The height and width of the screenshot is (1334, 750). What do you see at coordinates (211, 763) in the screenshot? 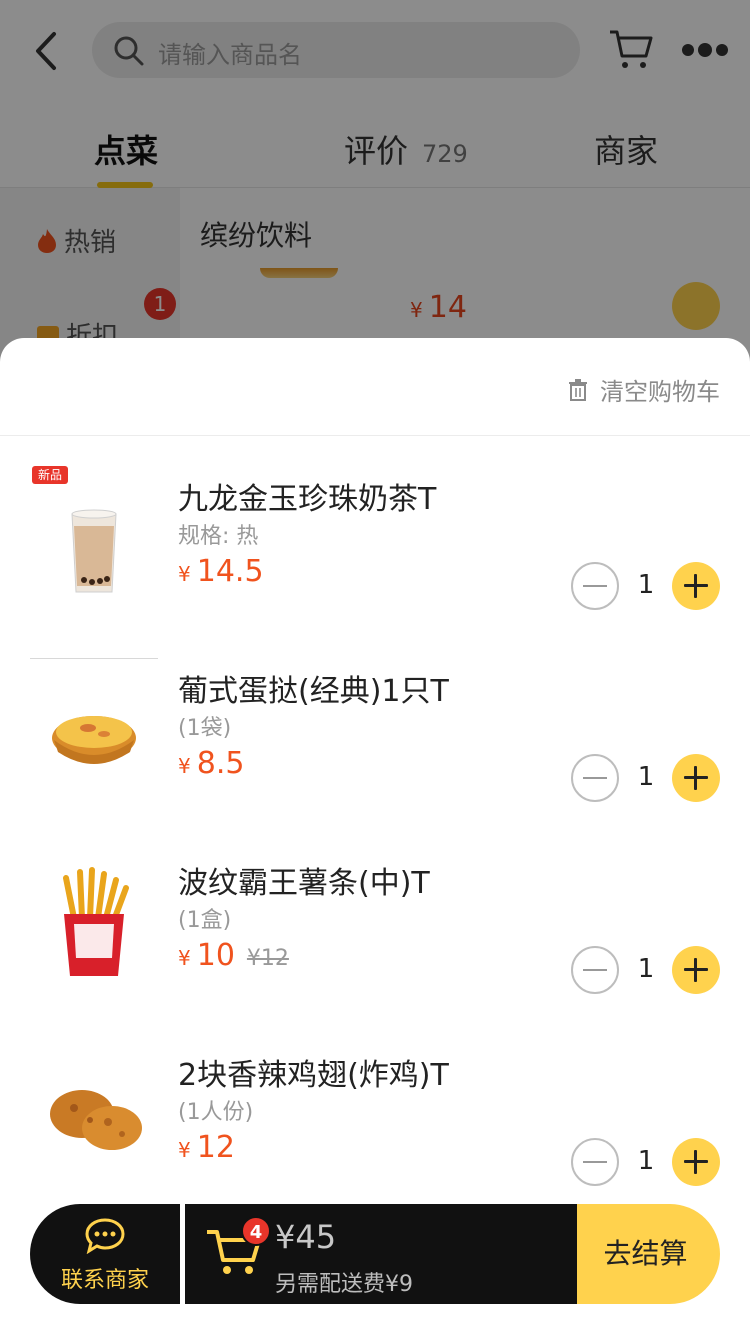
I see `item-price: ¥8.5` at bounding box center [211, 763].